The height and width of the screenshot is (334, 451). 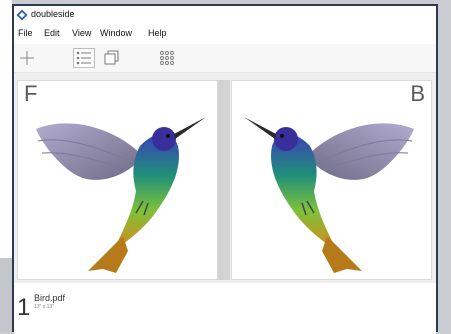 What do you see at coordinates (22, 15) in the screenshot?
I see `onyx-app-icon` at bounding box center [22, 15].